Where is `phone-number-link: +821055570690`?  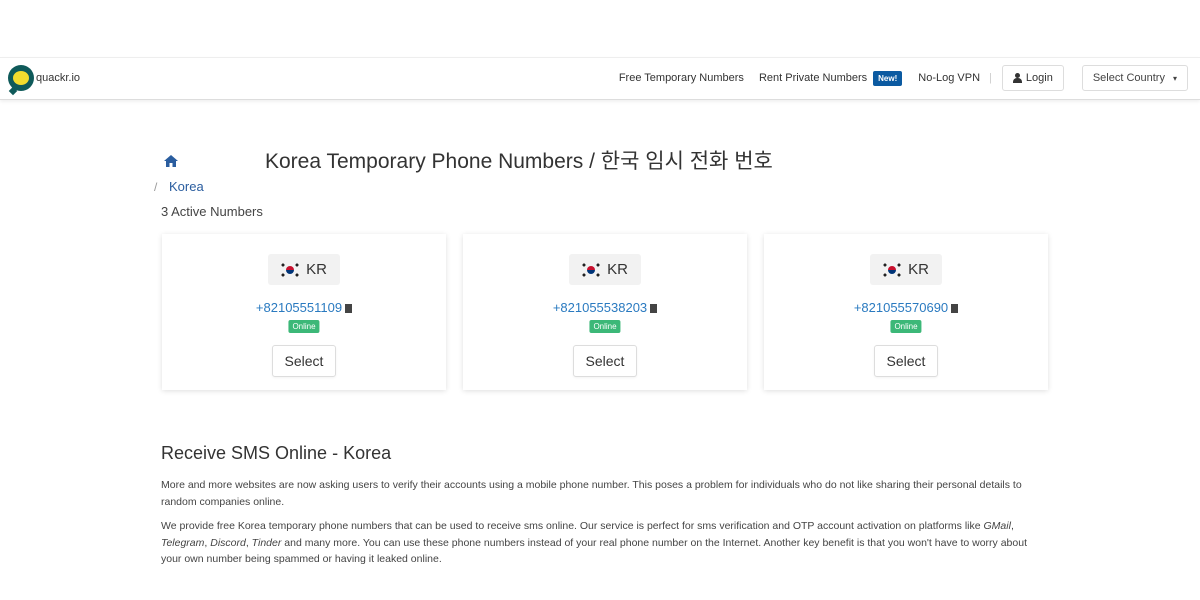
phone-number-link: +821055570690 is located at coordinates (901, 307).